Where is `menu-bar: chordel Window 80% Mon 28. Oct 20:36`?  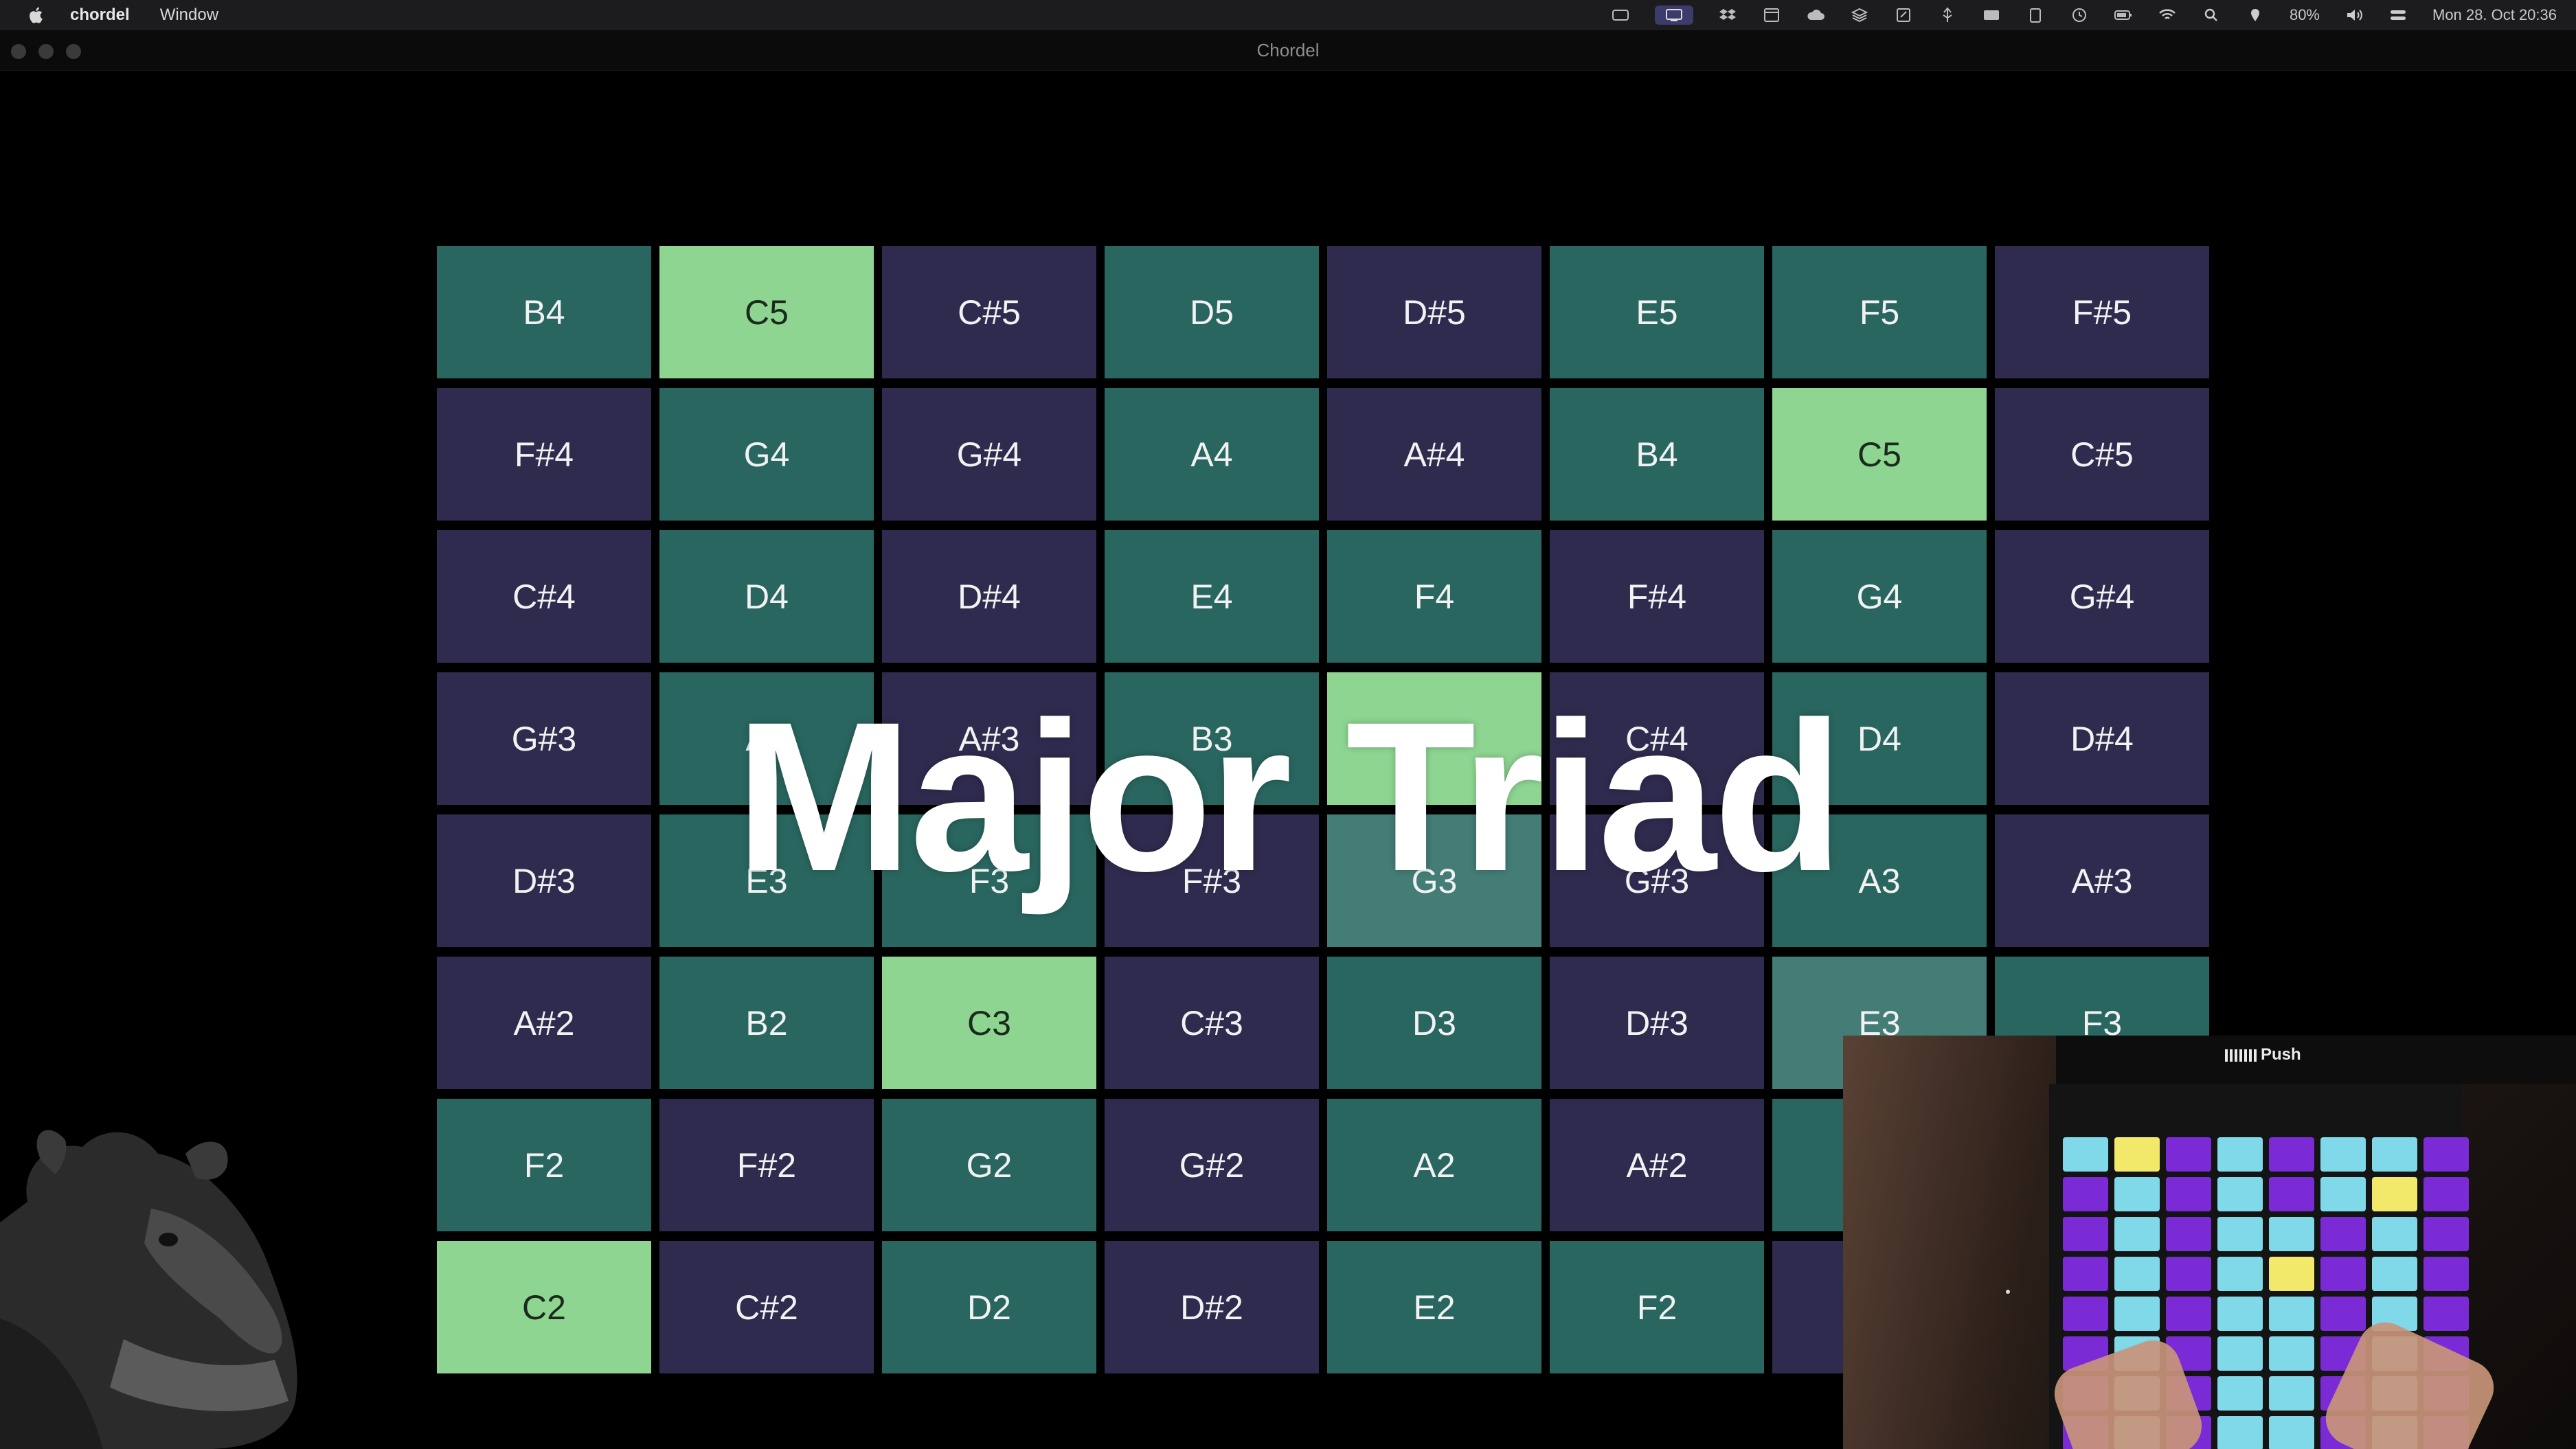 menu-bar: chordel Window 80% Mon 28. Oct 20:36 is located at coordinates (1288, 15).